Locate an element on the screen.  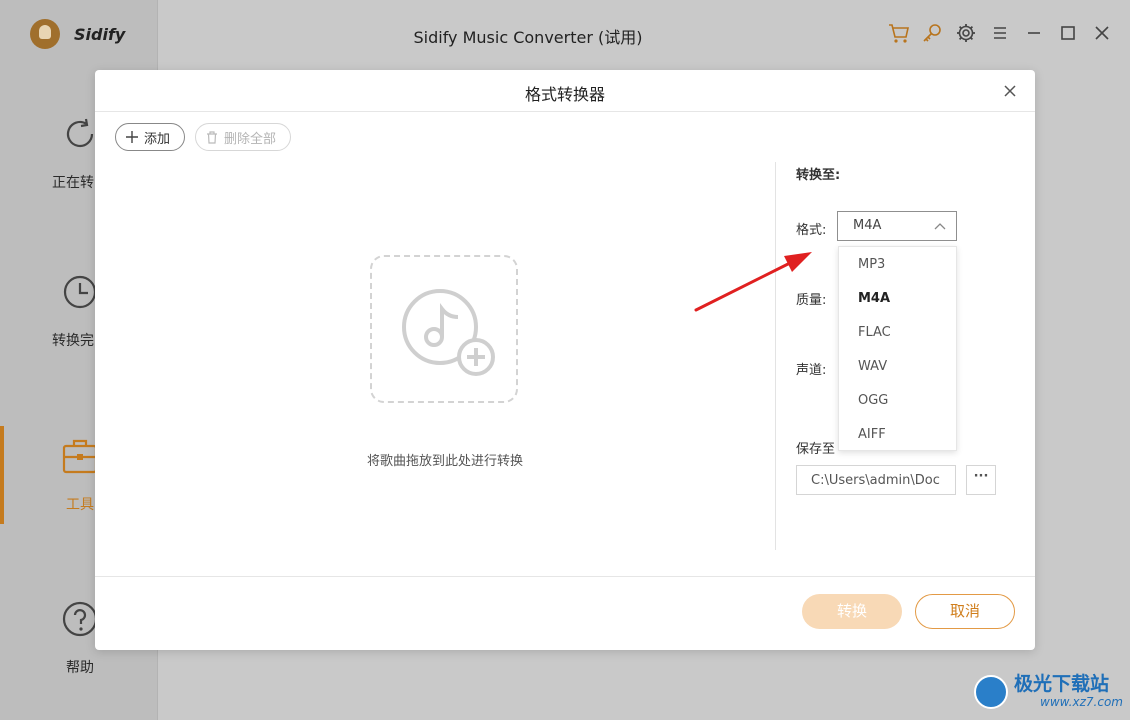
close-icon is located at coordinates (1102, 33).